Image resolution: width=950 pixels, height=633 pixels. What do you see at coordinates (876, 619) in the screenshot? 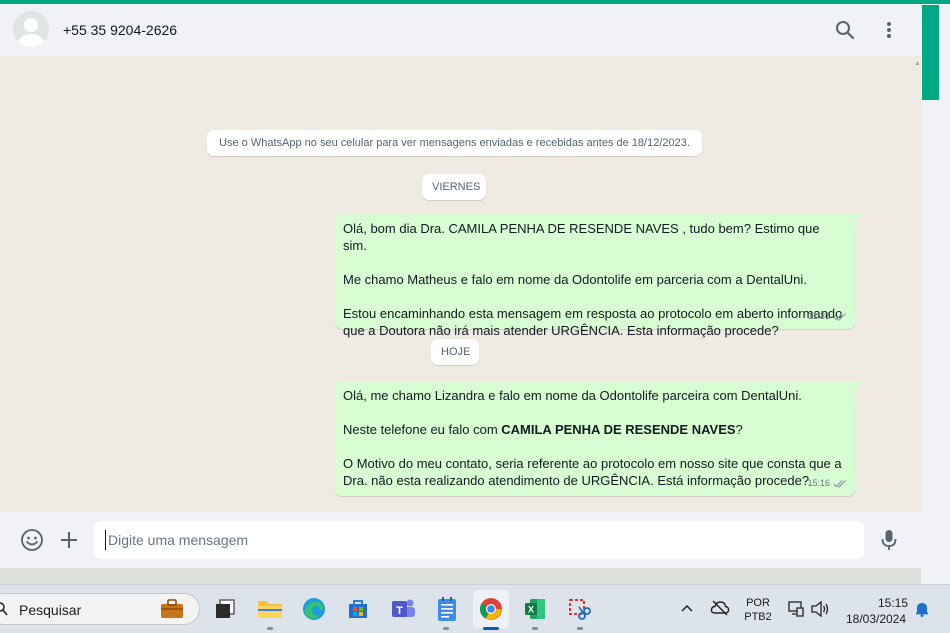
I see `clock-date: 18/03/2024` at bounding box center [876, 619].